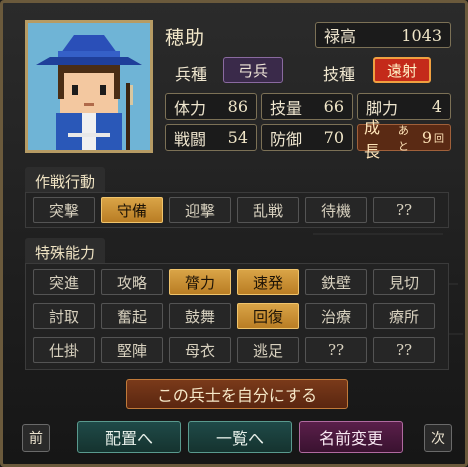 The image size is (468, 467). Describe the element at coordinates (307, 106) in the screenshot. I see `stat-skill: 技量 66` at that location.